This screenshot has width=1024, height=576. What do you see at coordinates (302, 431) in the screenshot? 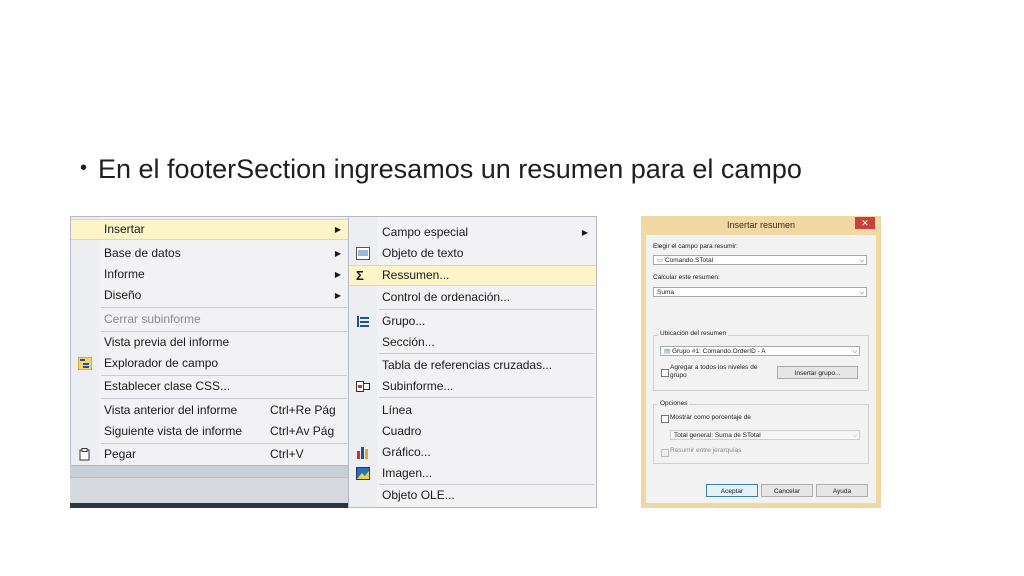
I see `menu-item-shortcut: Ctrl+Av Pág` at bounding box center [302, 431].